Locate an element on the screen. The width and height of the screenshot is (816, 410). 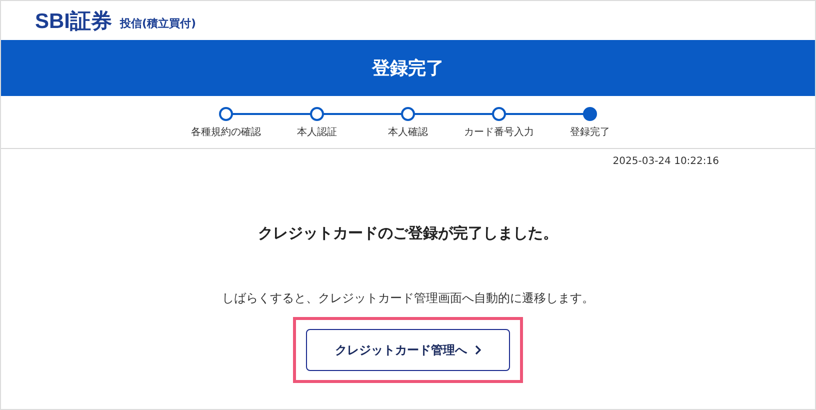
logo: SBI証券 is located at coordinates (73, 21).